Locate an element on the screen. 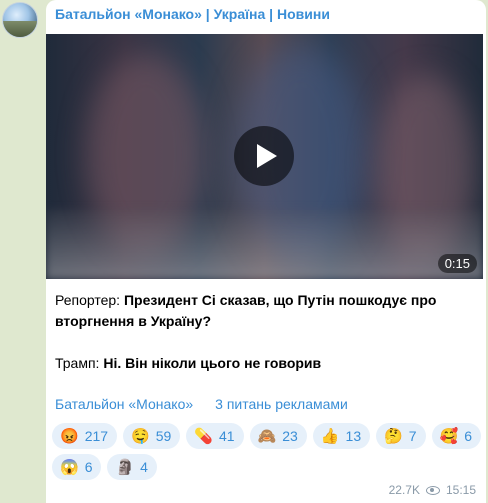 The image size is (488, 503). thinking-face-icon: 🤔 is located at coordinates (393, 436).